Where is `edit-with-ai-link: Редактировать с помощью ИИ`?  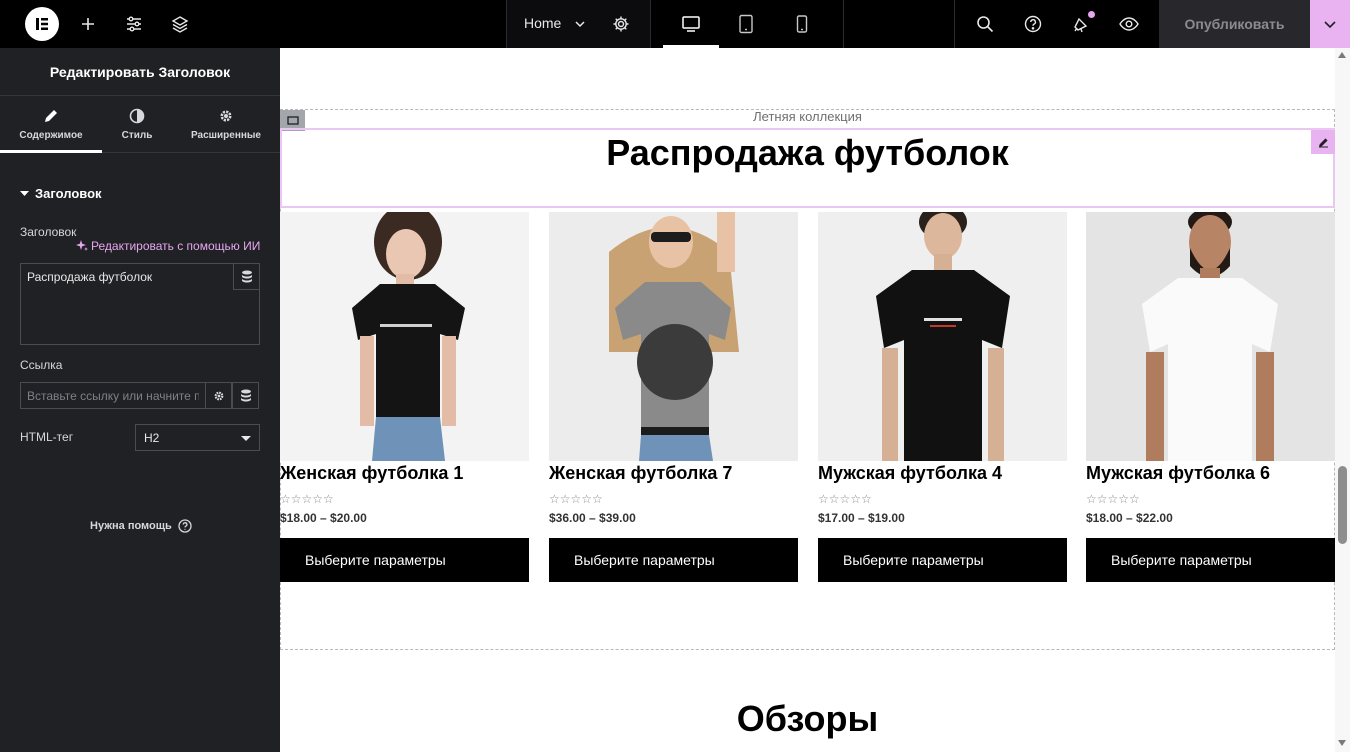 edit-with-ai-link: Редактировать с помощью ИИ is located at coordinates (168, 246).